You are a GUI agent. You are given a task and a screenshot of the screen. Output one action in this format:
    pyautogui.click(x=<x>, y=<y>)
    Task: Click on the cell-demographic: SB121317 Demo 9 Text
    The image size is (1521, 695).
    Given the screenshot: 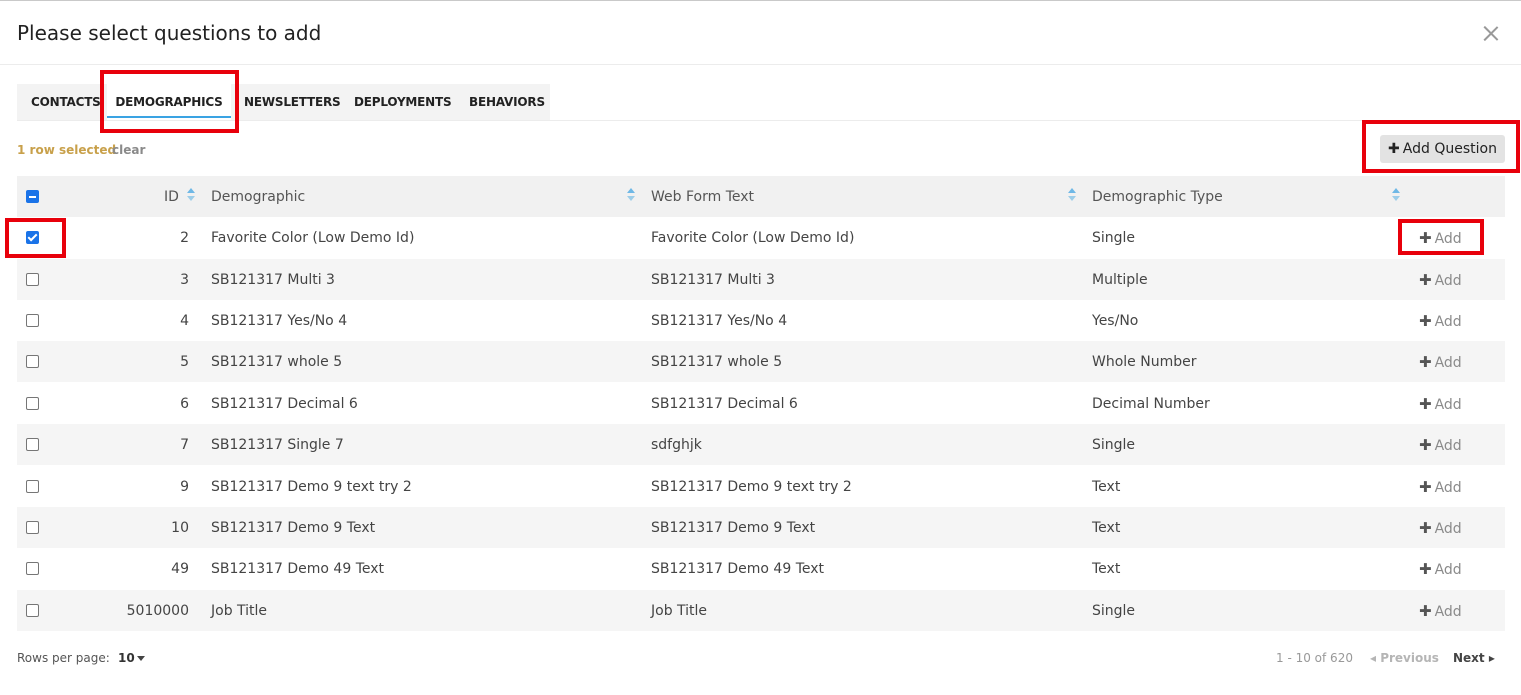 What is the action you would take?
    pyautogui.click(x=293, y=528)
    